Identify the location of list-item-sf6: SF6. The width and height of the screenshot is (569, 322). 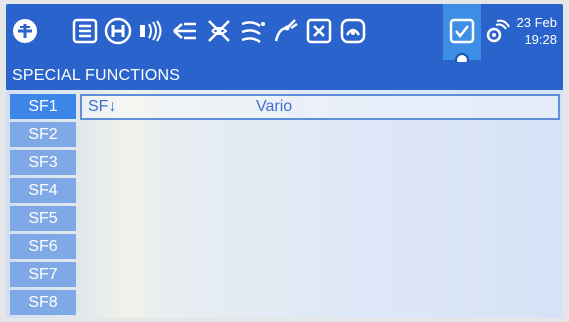
(284, 247).